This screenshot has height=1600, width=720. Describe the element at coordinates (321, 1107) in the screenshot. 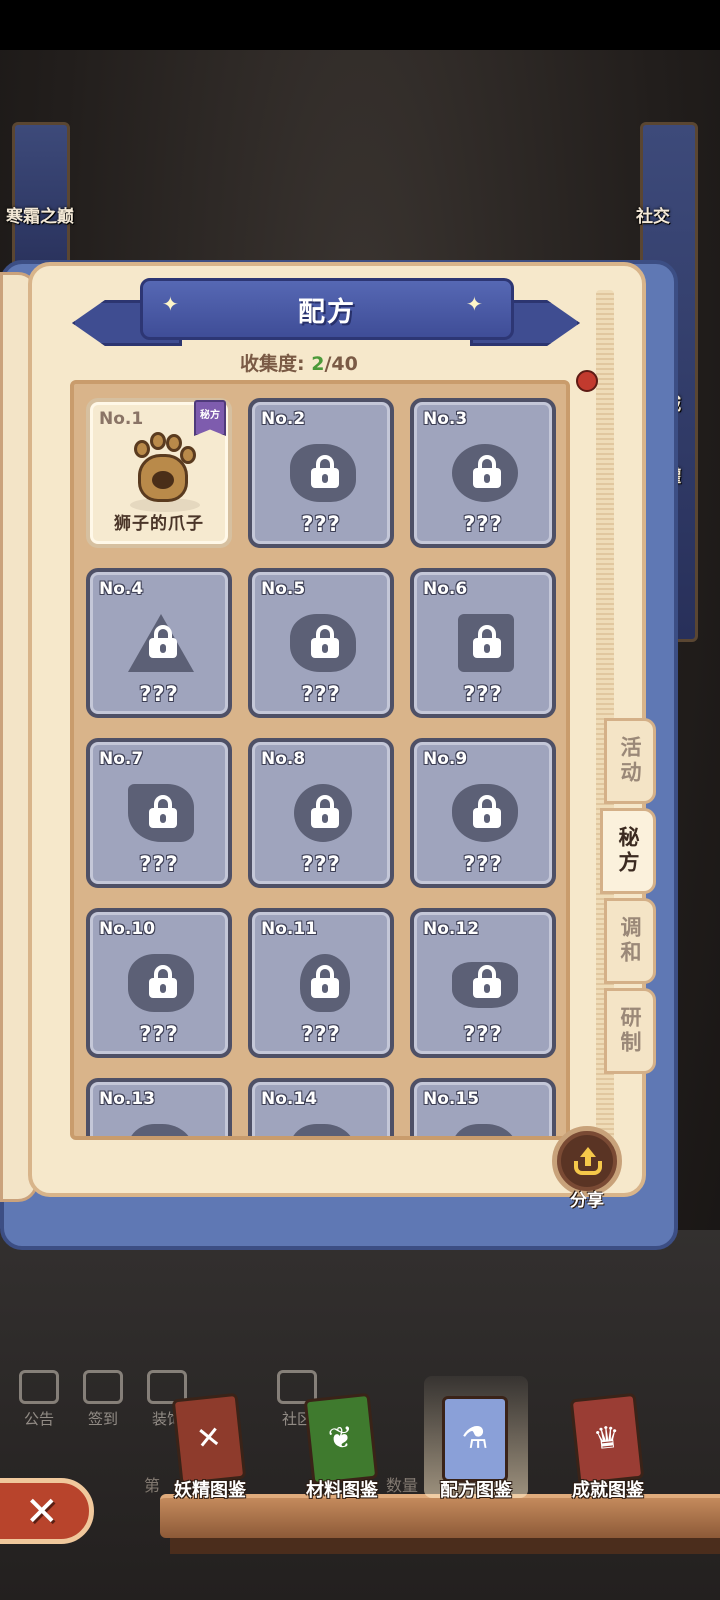

I see `recipe-card-14: No.14` at that location.